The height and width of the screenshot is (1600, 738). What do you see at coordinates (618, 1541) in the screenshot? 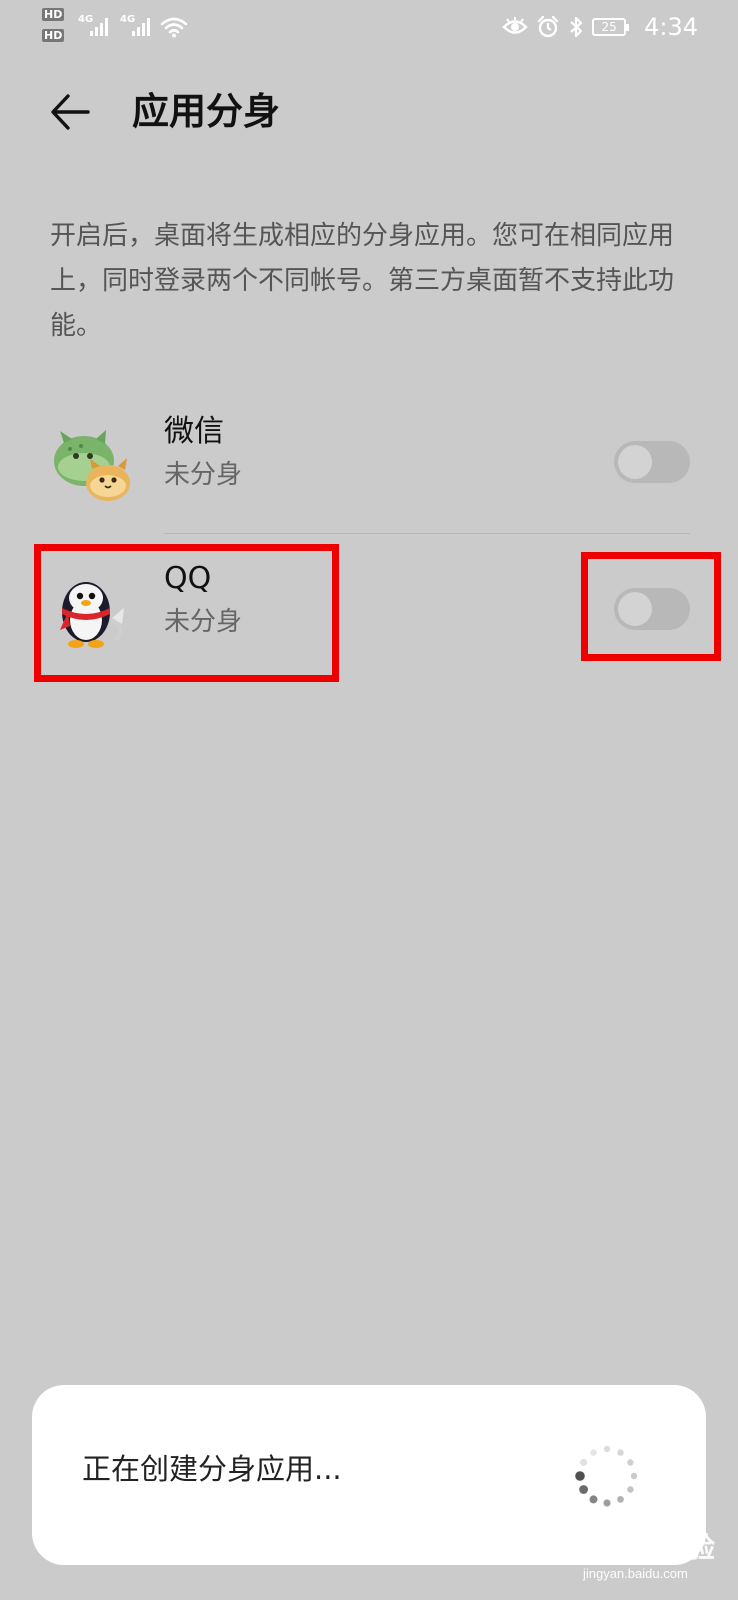
I see `paw-icon` at bounding box center [618, 1541].